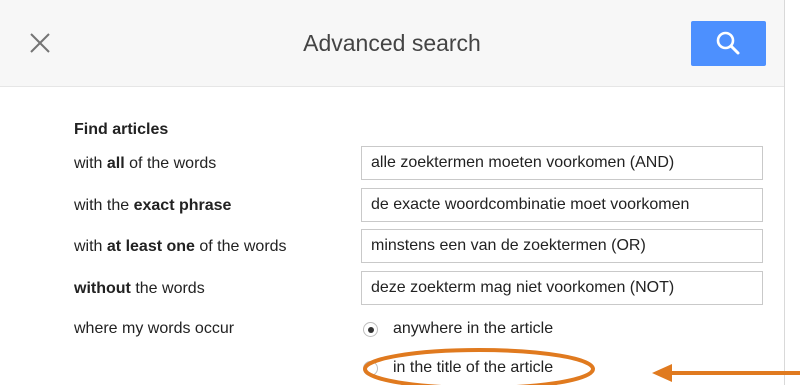  What do you see at coordinates (180, 246) in the screenshot?
I see `row-label-at-least-one: with at least one of the words` at bounding box center [180, 246].